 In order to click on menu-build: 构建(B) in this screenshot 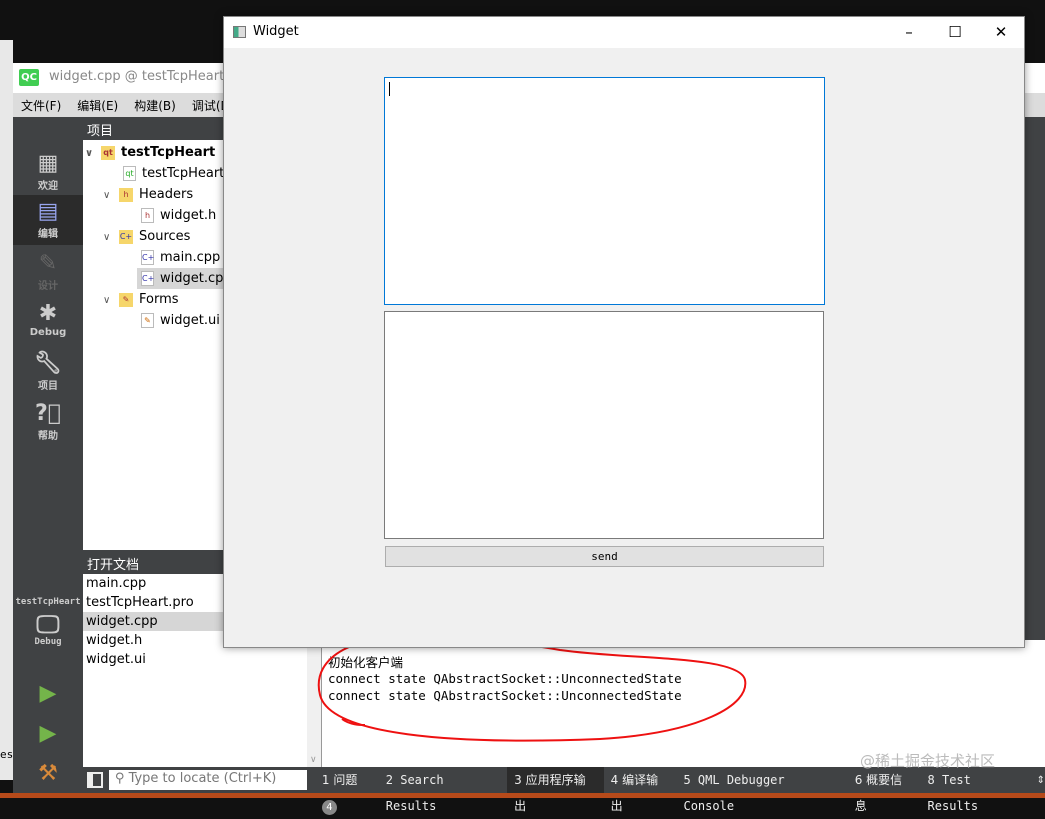, I will do `click(155, 105)`.